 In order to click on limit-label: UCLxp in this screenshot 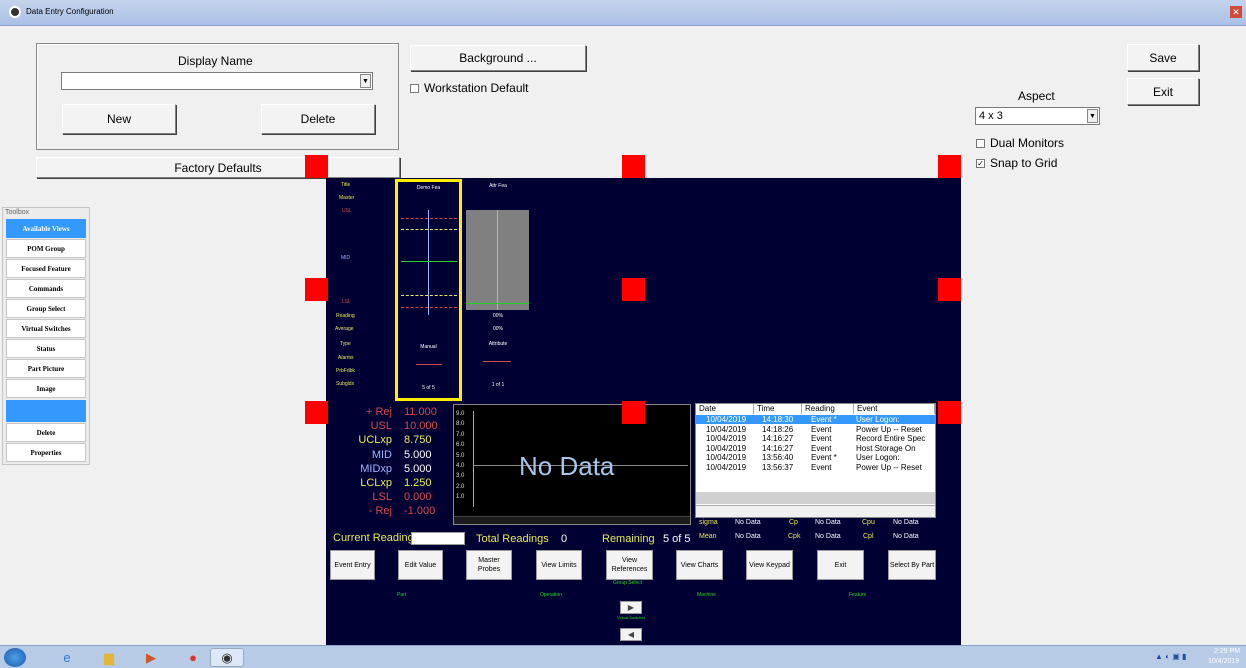, I will do `click(375, 440)`.